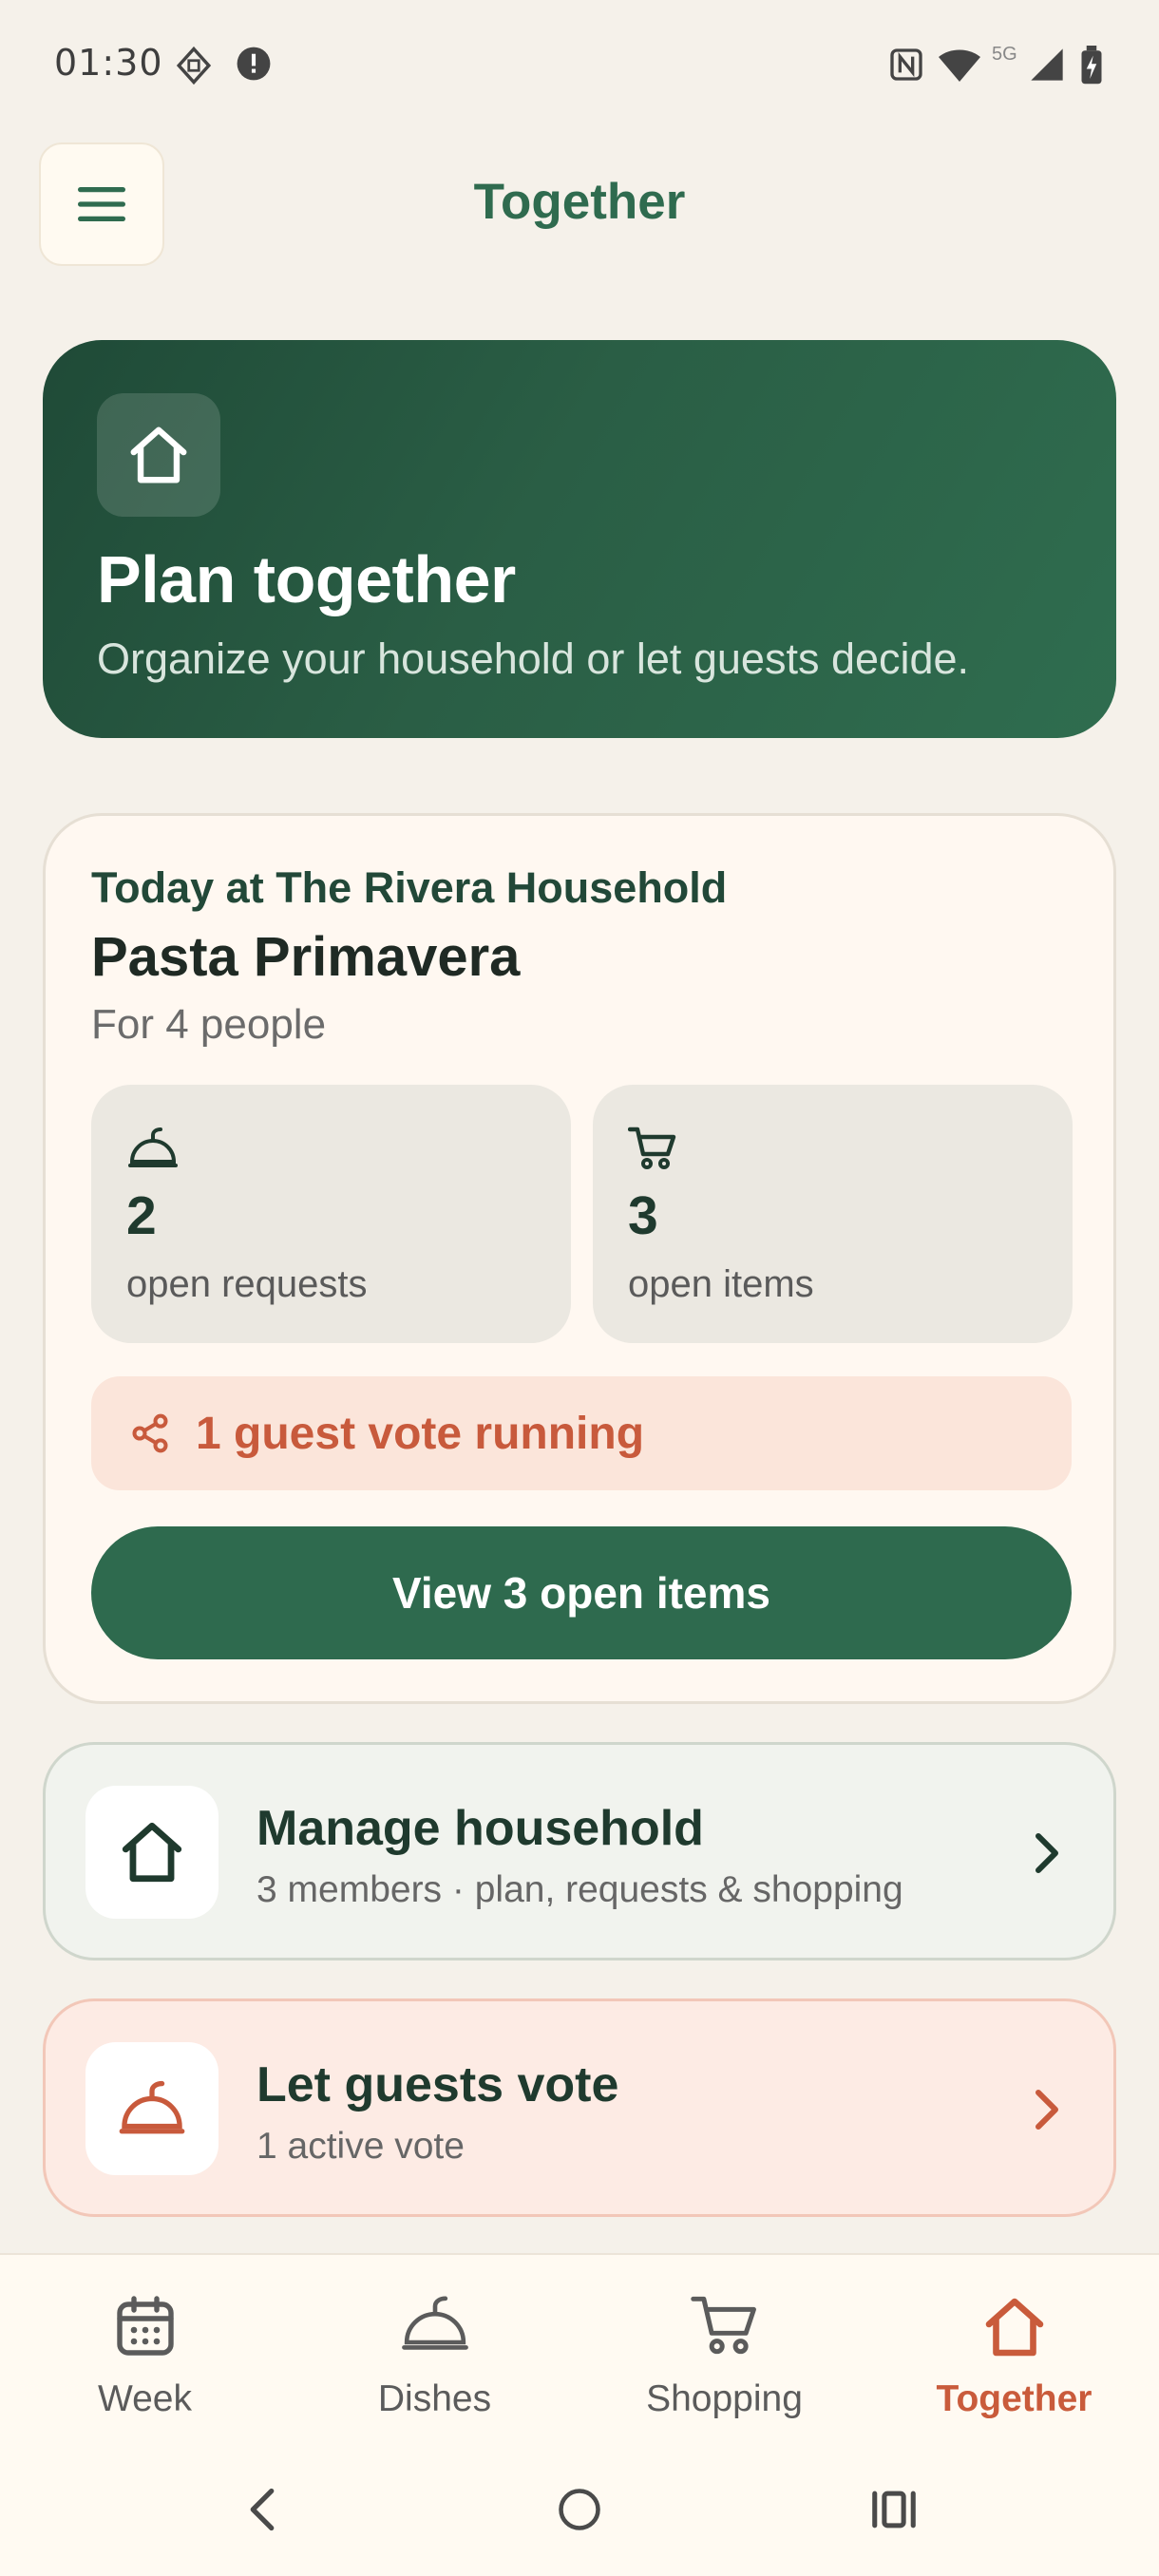 The image size is (1159, 2576). What do you see at coordinates (643, 1215) in the screenshot?
I see `open-items-count: 3` at bounding box center [643, 1215].